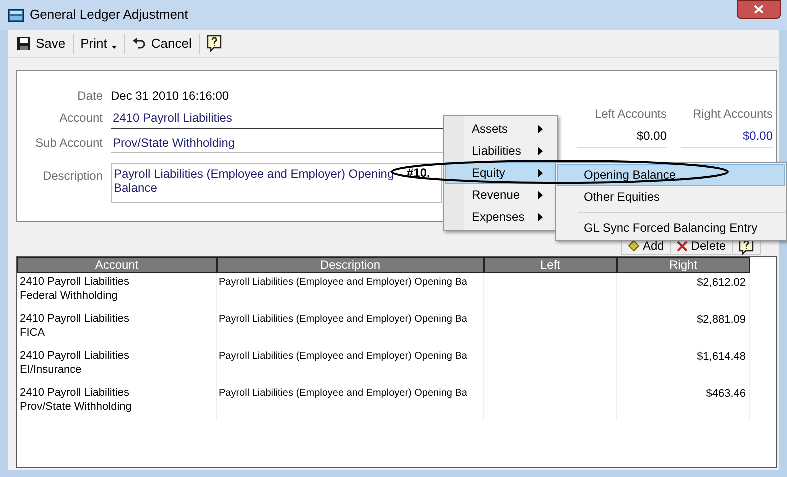 The image size is (787, 477). Describe the element at coordinates (630, 114) in the screenshot. I see `column-heading: Left Accounts` at that location.